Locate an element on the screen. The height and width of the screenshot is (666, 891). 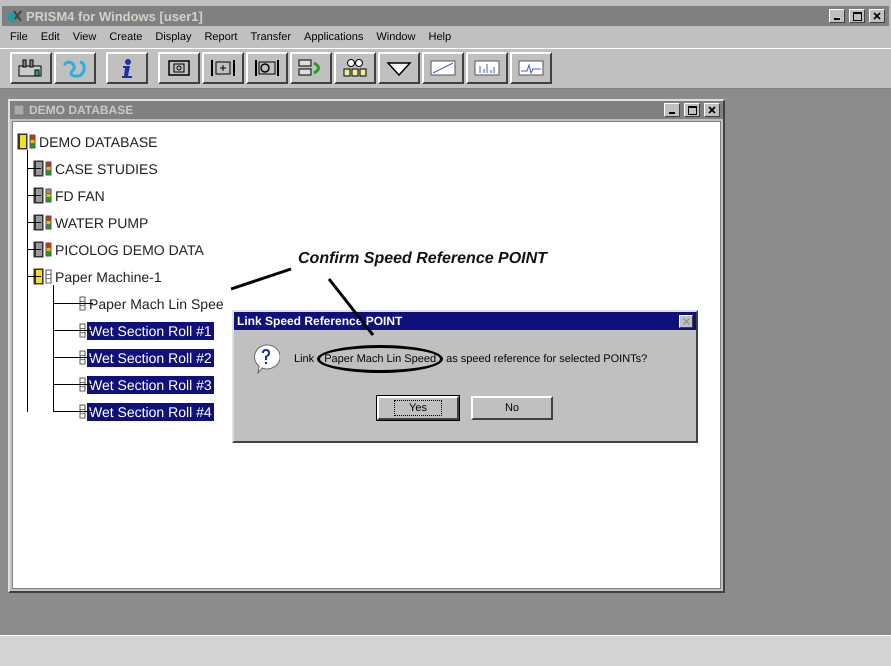
tree-item: Wet Section Roll #2 is located at coordinates (150, 357).